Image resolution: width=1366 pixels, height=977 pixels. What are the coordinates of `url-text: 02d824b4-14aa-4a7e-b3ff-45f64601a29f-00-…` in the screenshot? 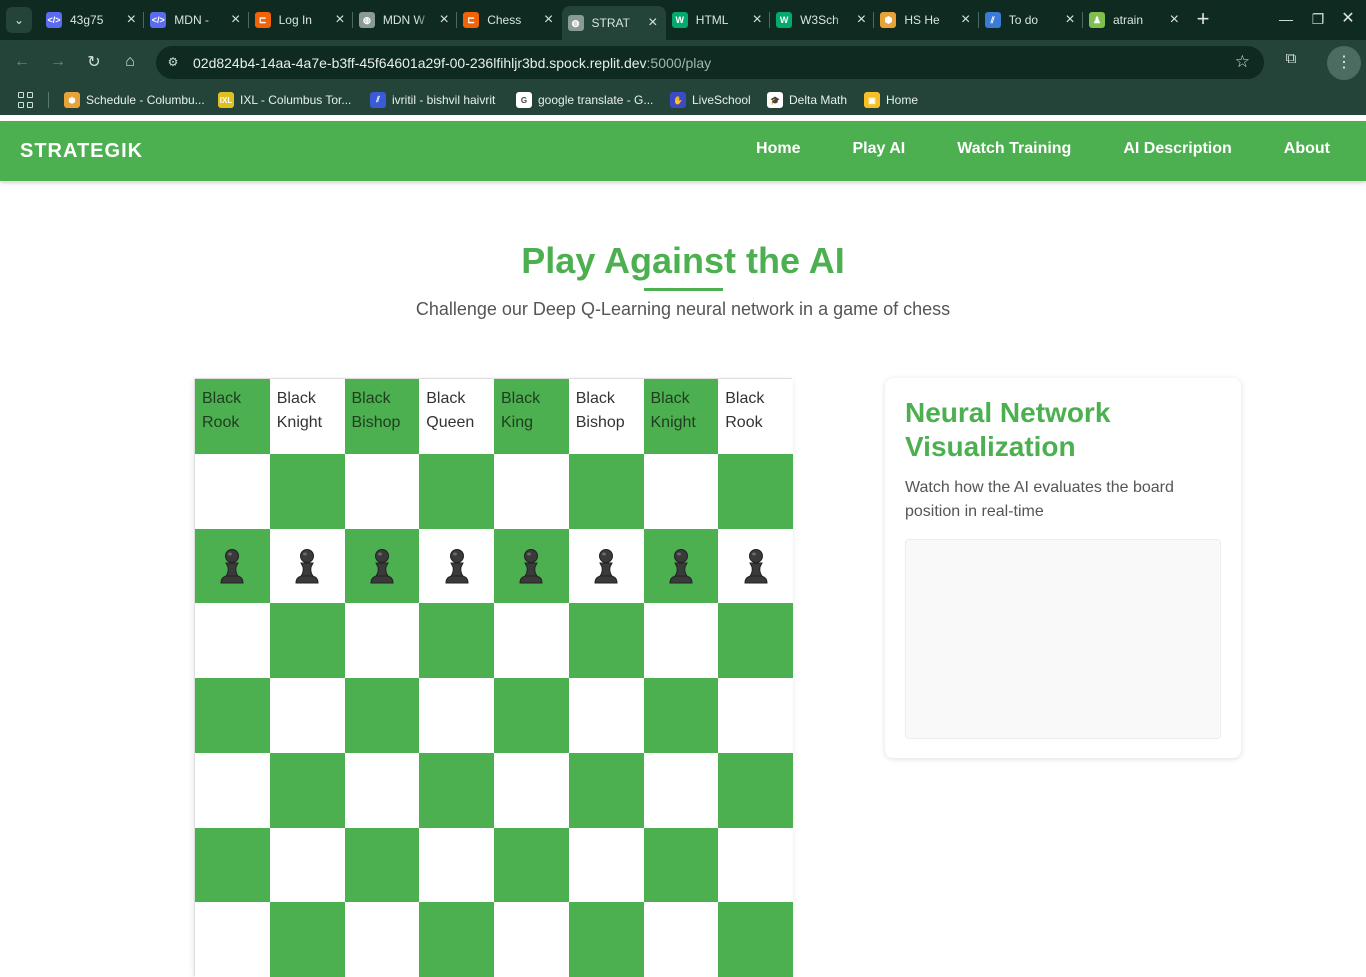 It's located at (452, 63).